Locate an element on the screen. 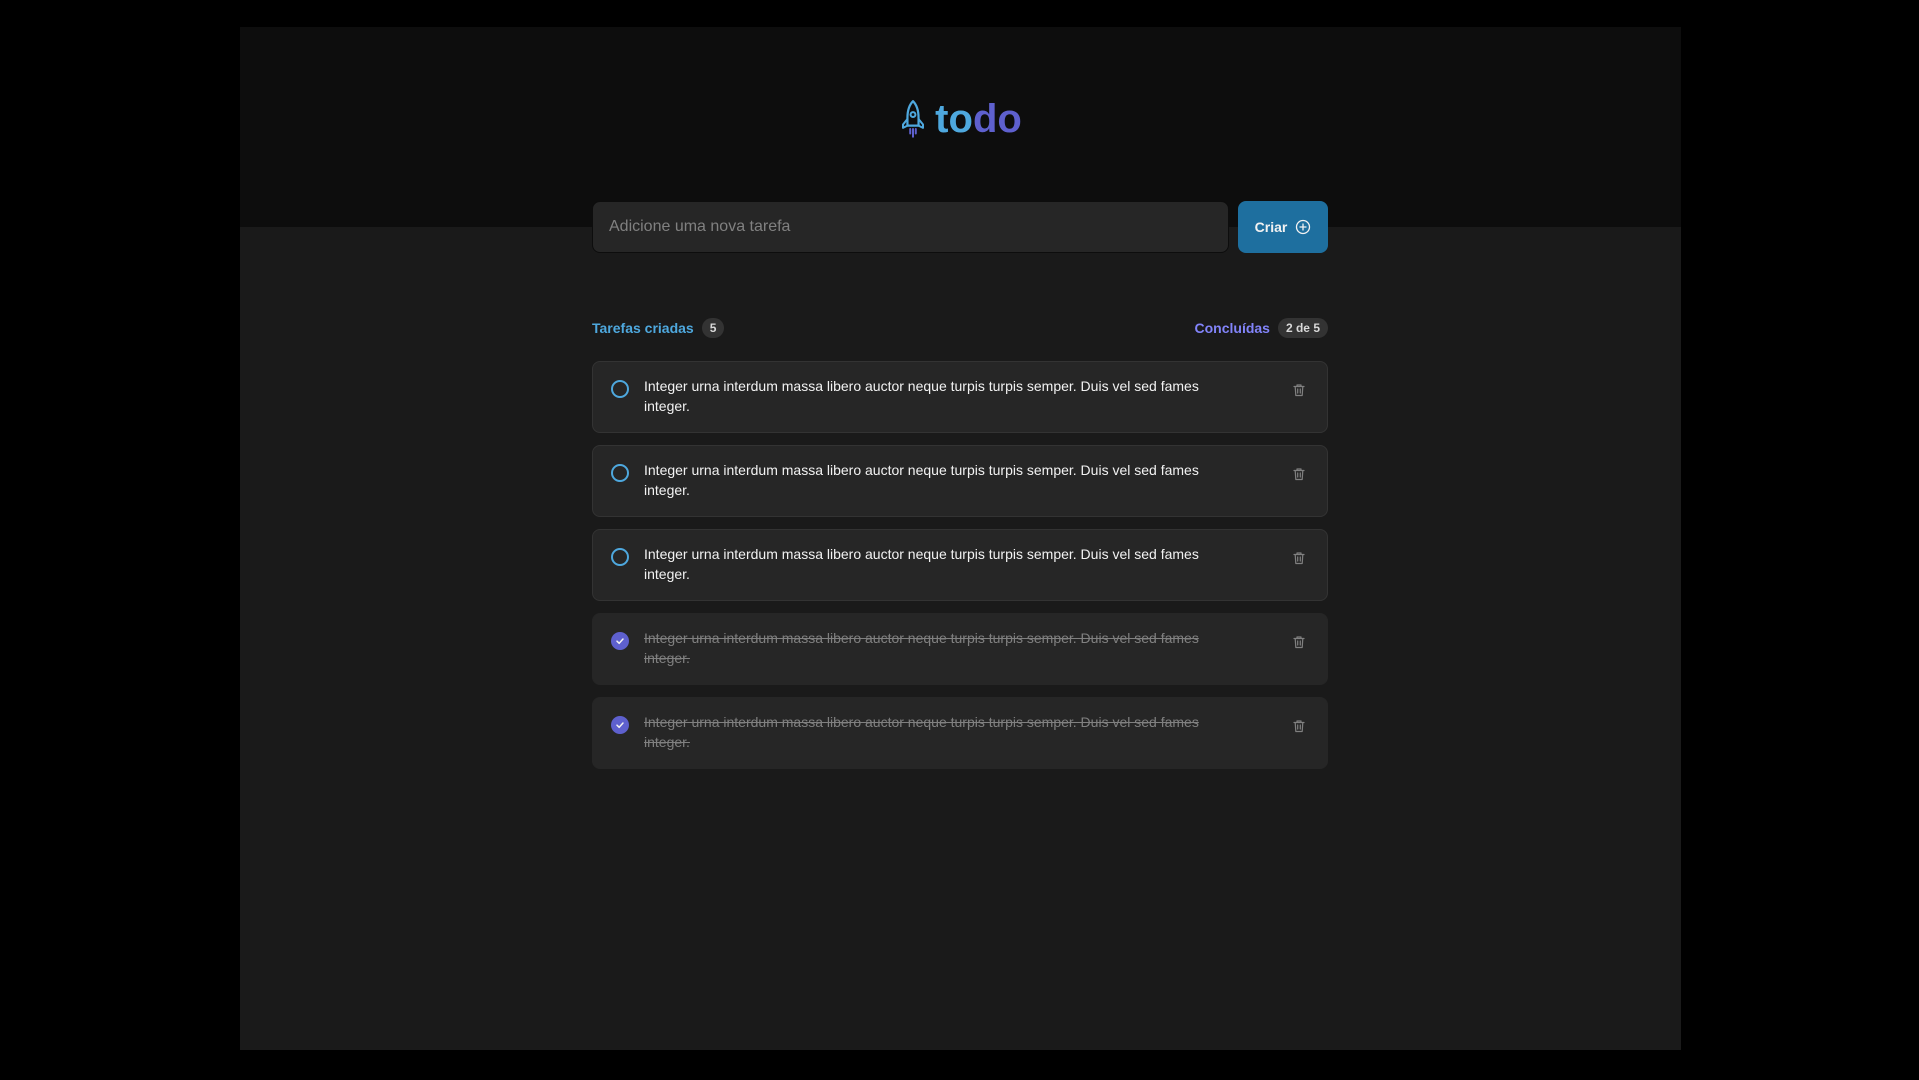 The height and width of the screenshot is (1080, 1919). create-task-button: Criar is located at coordinates (1283, 227).